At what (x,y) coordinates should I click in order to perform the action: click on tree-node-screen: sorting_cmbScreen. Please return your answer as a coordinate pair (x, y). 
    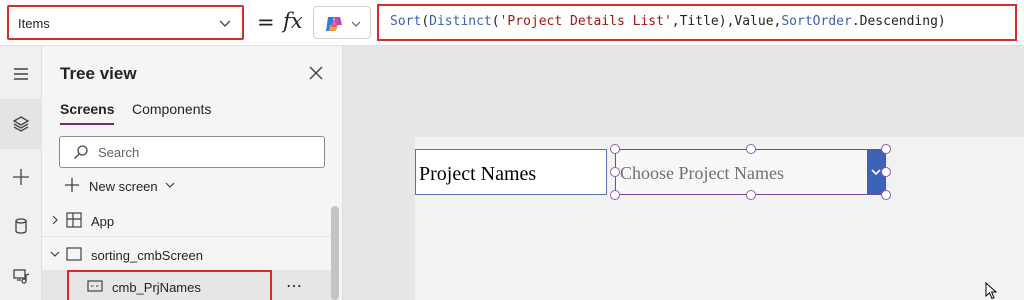
    Looking at the image, I should click on (188, 254).